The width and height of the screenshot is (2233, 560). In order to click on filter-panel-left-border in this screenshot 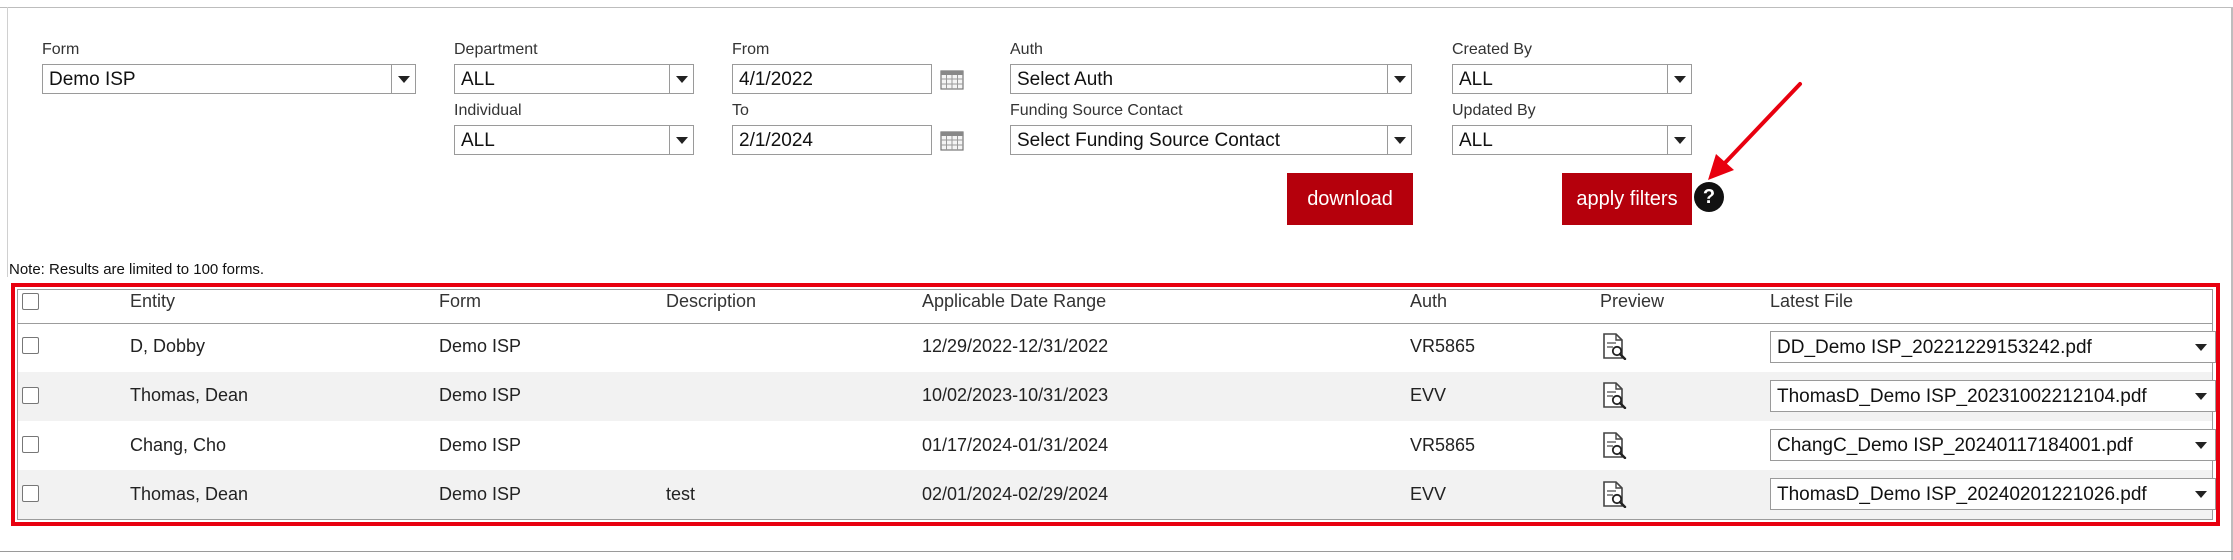, I will do `click(7, 142)`.